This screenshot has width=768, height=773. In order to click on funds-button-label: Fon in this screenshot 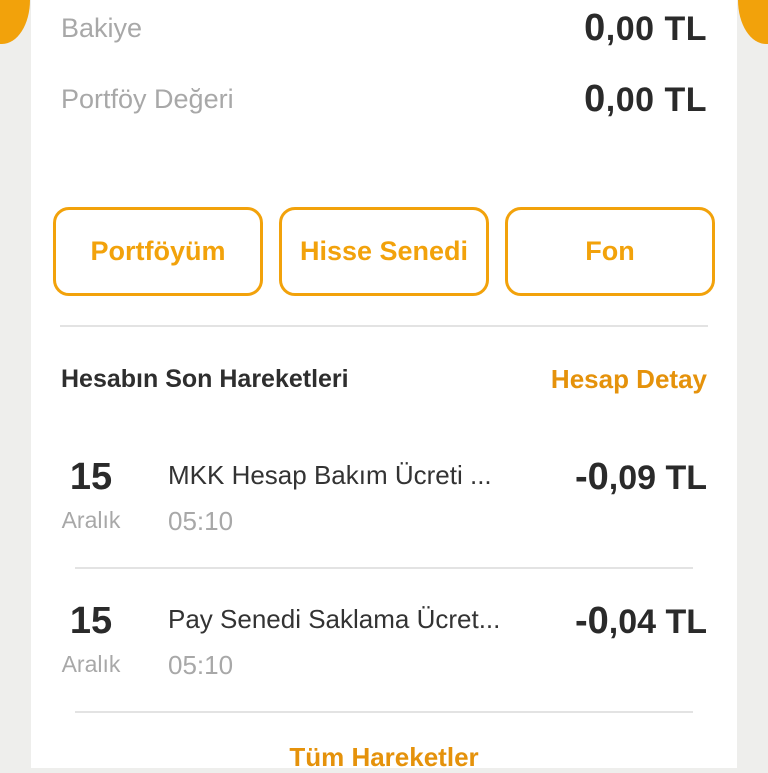, I will do `click(610, 251)`.